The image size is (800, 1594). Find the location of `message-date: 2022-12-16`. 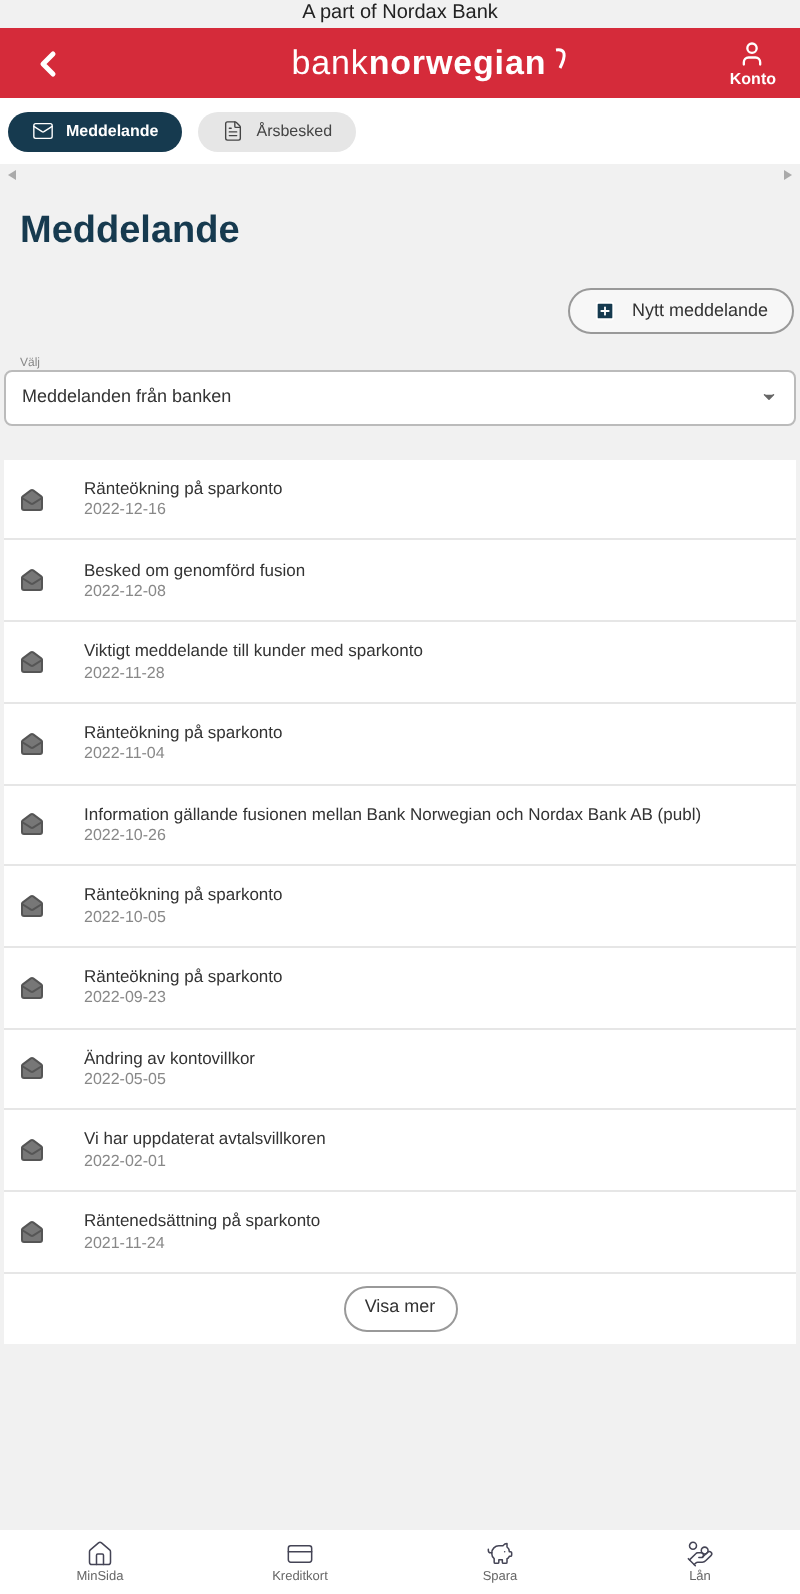

message-date: 2022-12-16 is located at coordinates (126, 510).